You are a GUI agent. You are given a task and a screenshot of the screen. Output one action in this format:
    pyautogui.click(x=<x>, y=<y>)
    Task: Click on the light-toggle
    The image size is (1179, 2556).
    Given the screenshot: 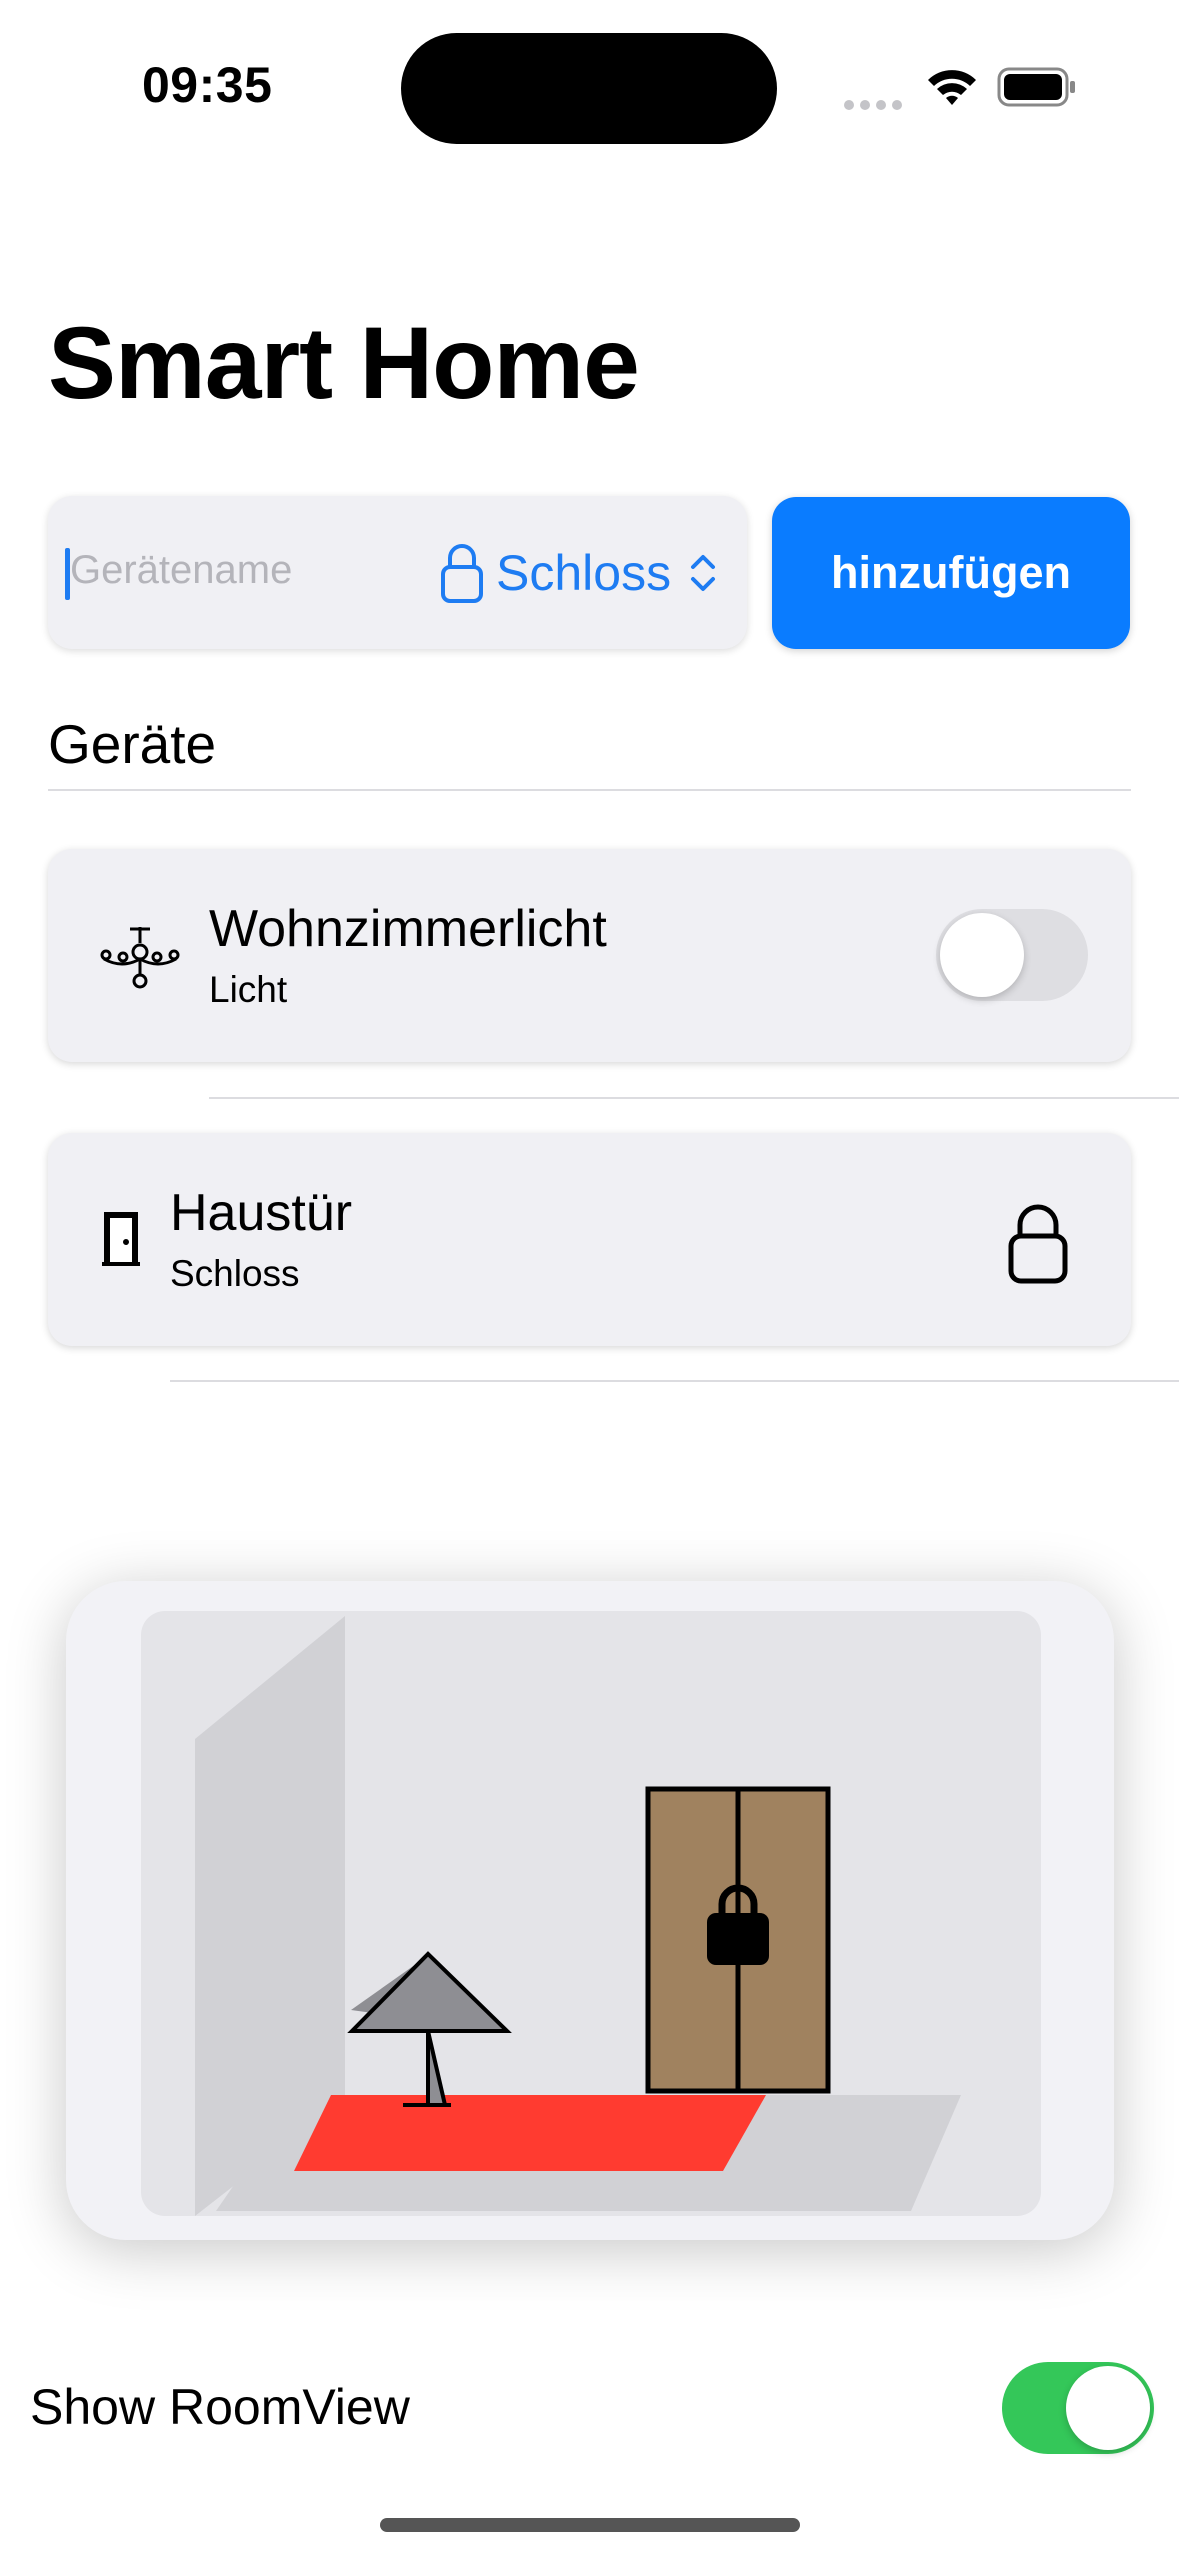 What is the action you would take?
    pyautogui.click(x=1012, y=955)
    